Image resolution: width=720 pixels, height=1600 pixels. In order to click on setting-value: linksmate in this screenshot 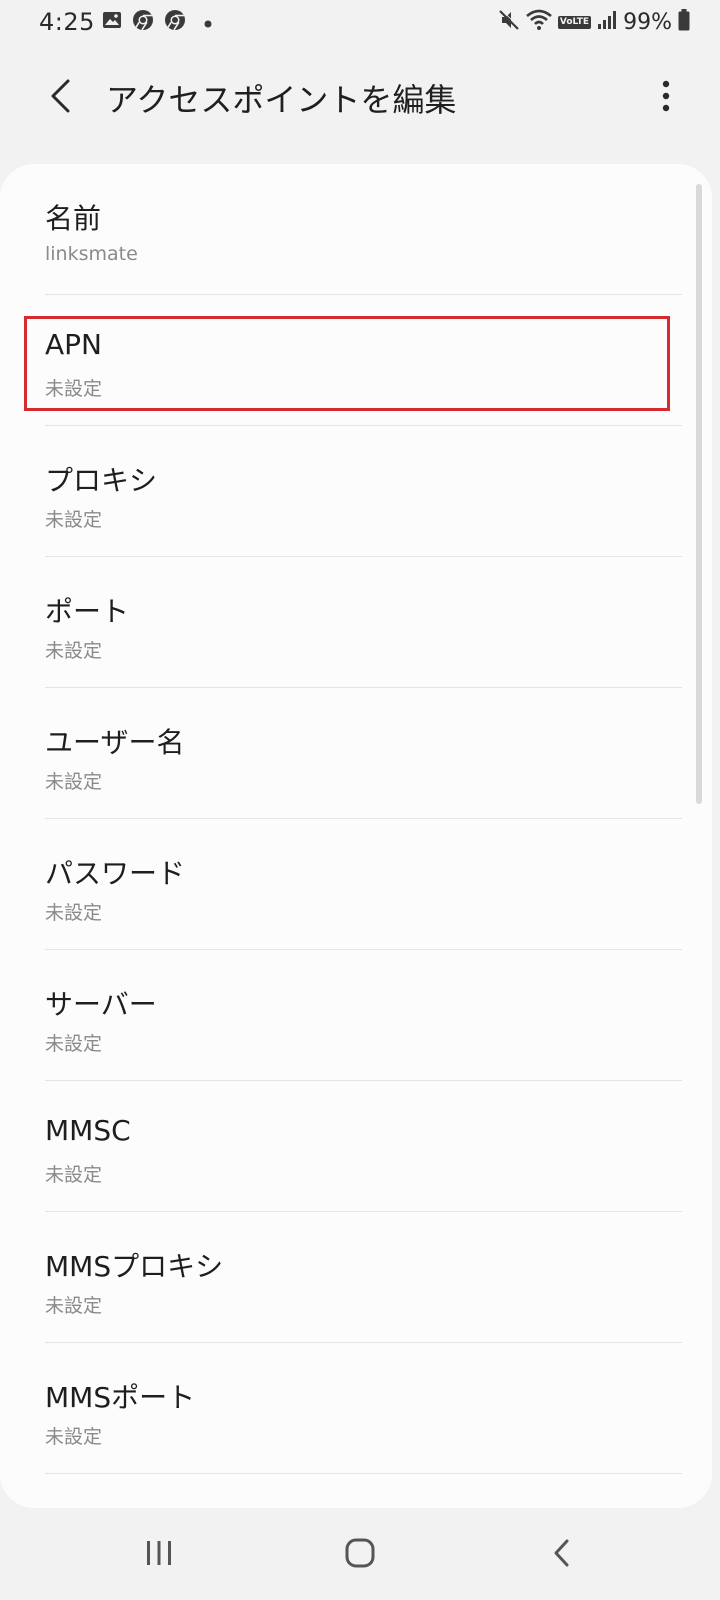, I will do `click(91, 254)`.